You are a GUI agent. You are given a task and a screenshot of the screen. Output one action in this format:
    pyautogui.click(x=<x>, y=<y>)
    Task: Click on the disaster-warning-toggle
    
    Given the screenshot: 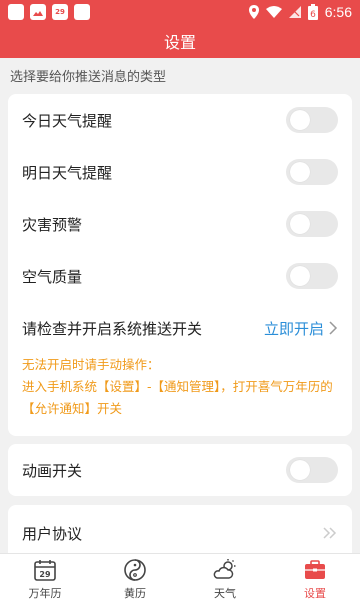 What is the action you would take?
    pyautogui.click(x=312, y=224)
    